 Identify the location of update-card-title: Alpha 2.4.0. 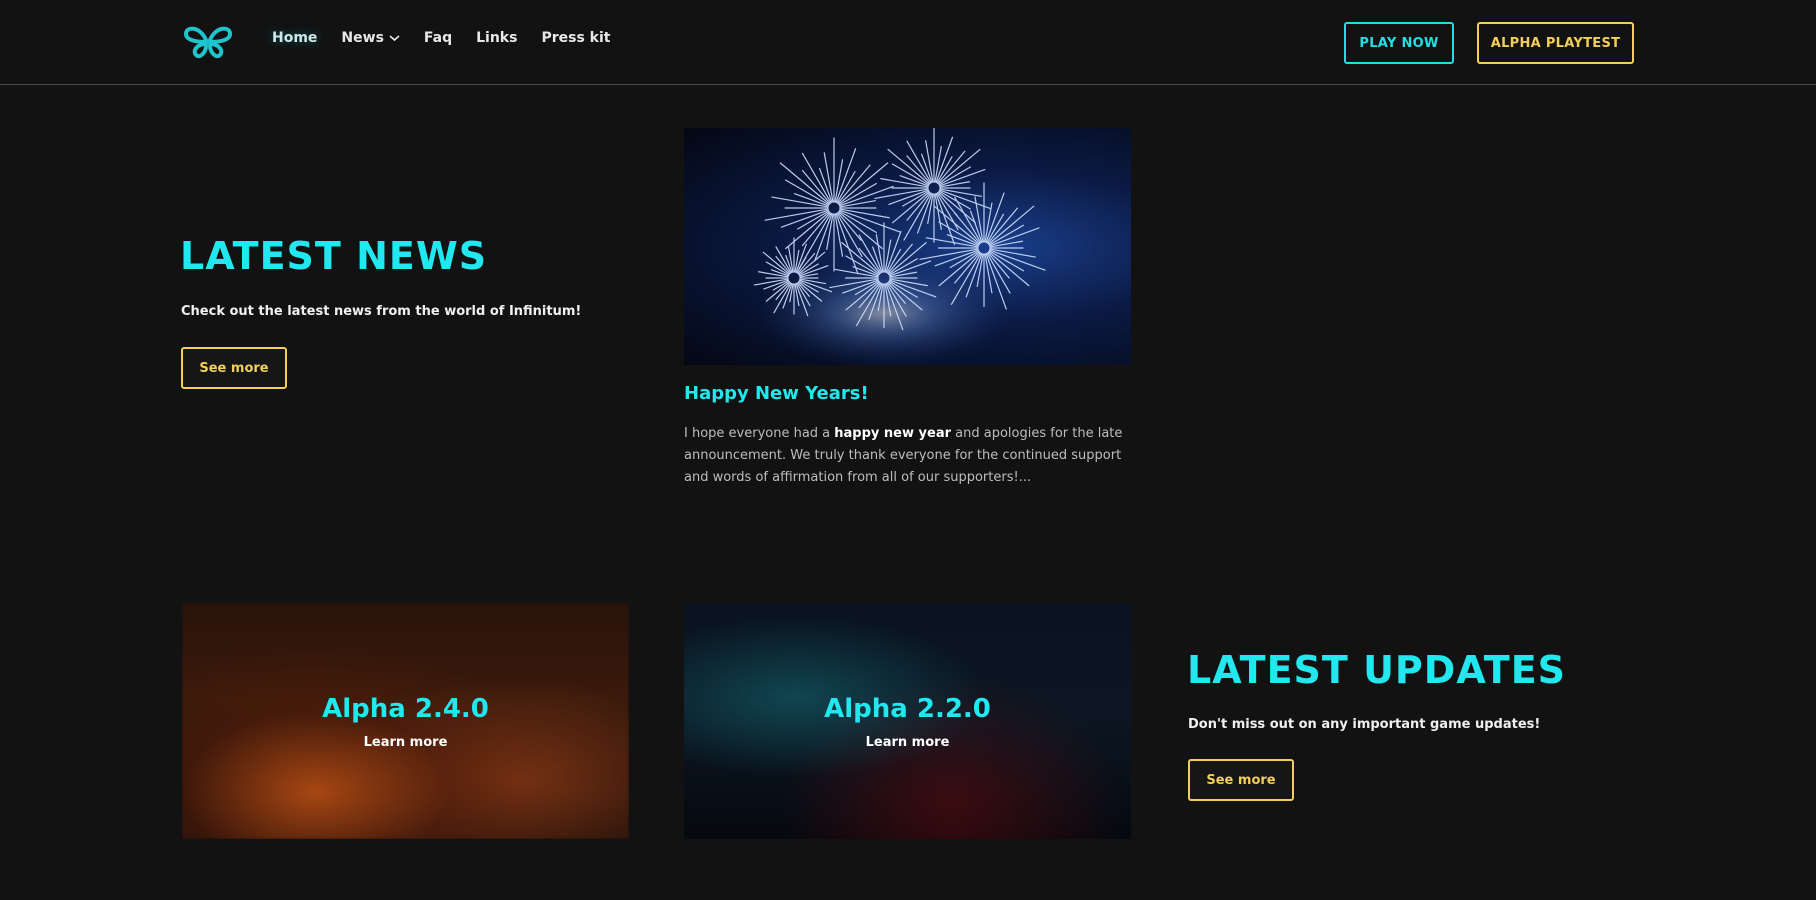
(405, 709).